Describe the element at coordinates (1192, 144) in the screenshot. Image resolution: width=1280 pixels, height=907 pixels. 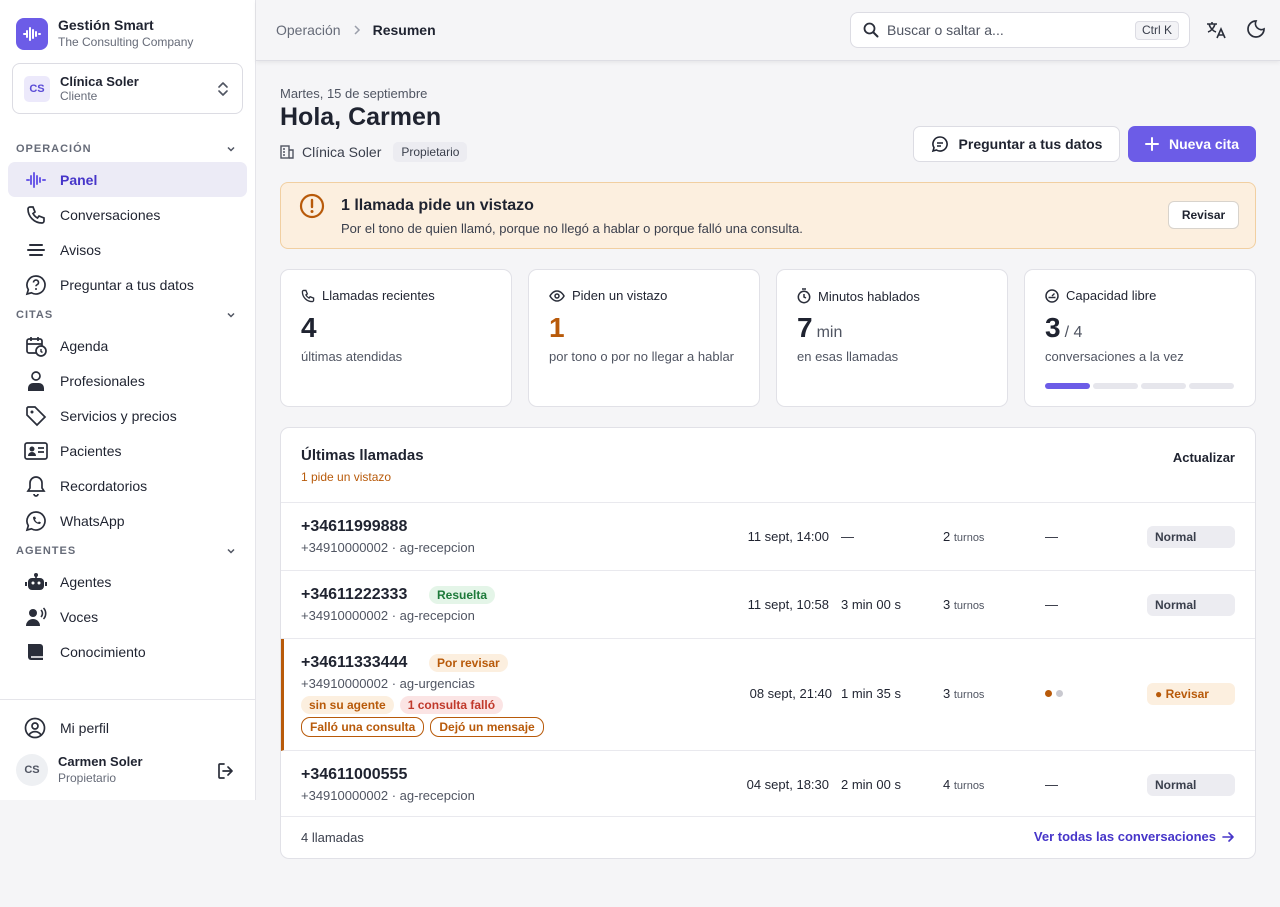
I see `new-appointment-button: Nueva cita` at that location.